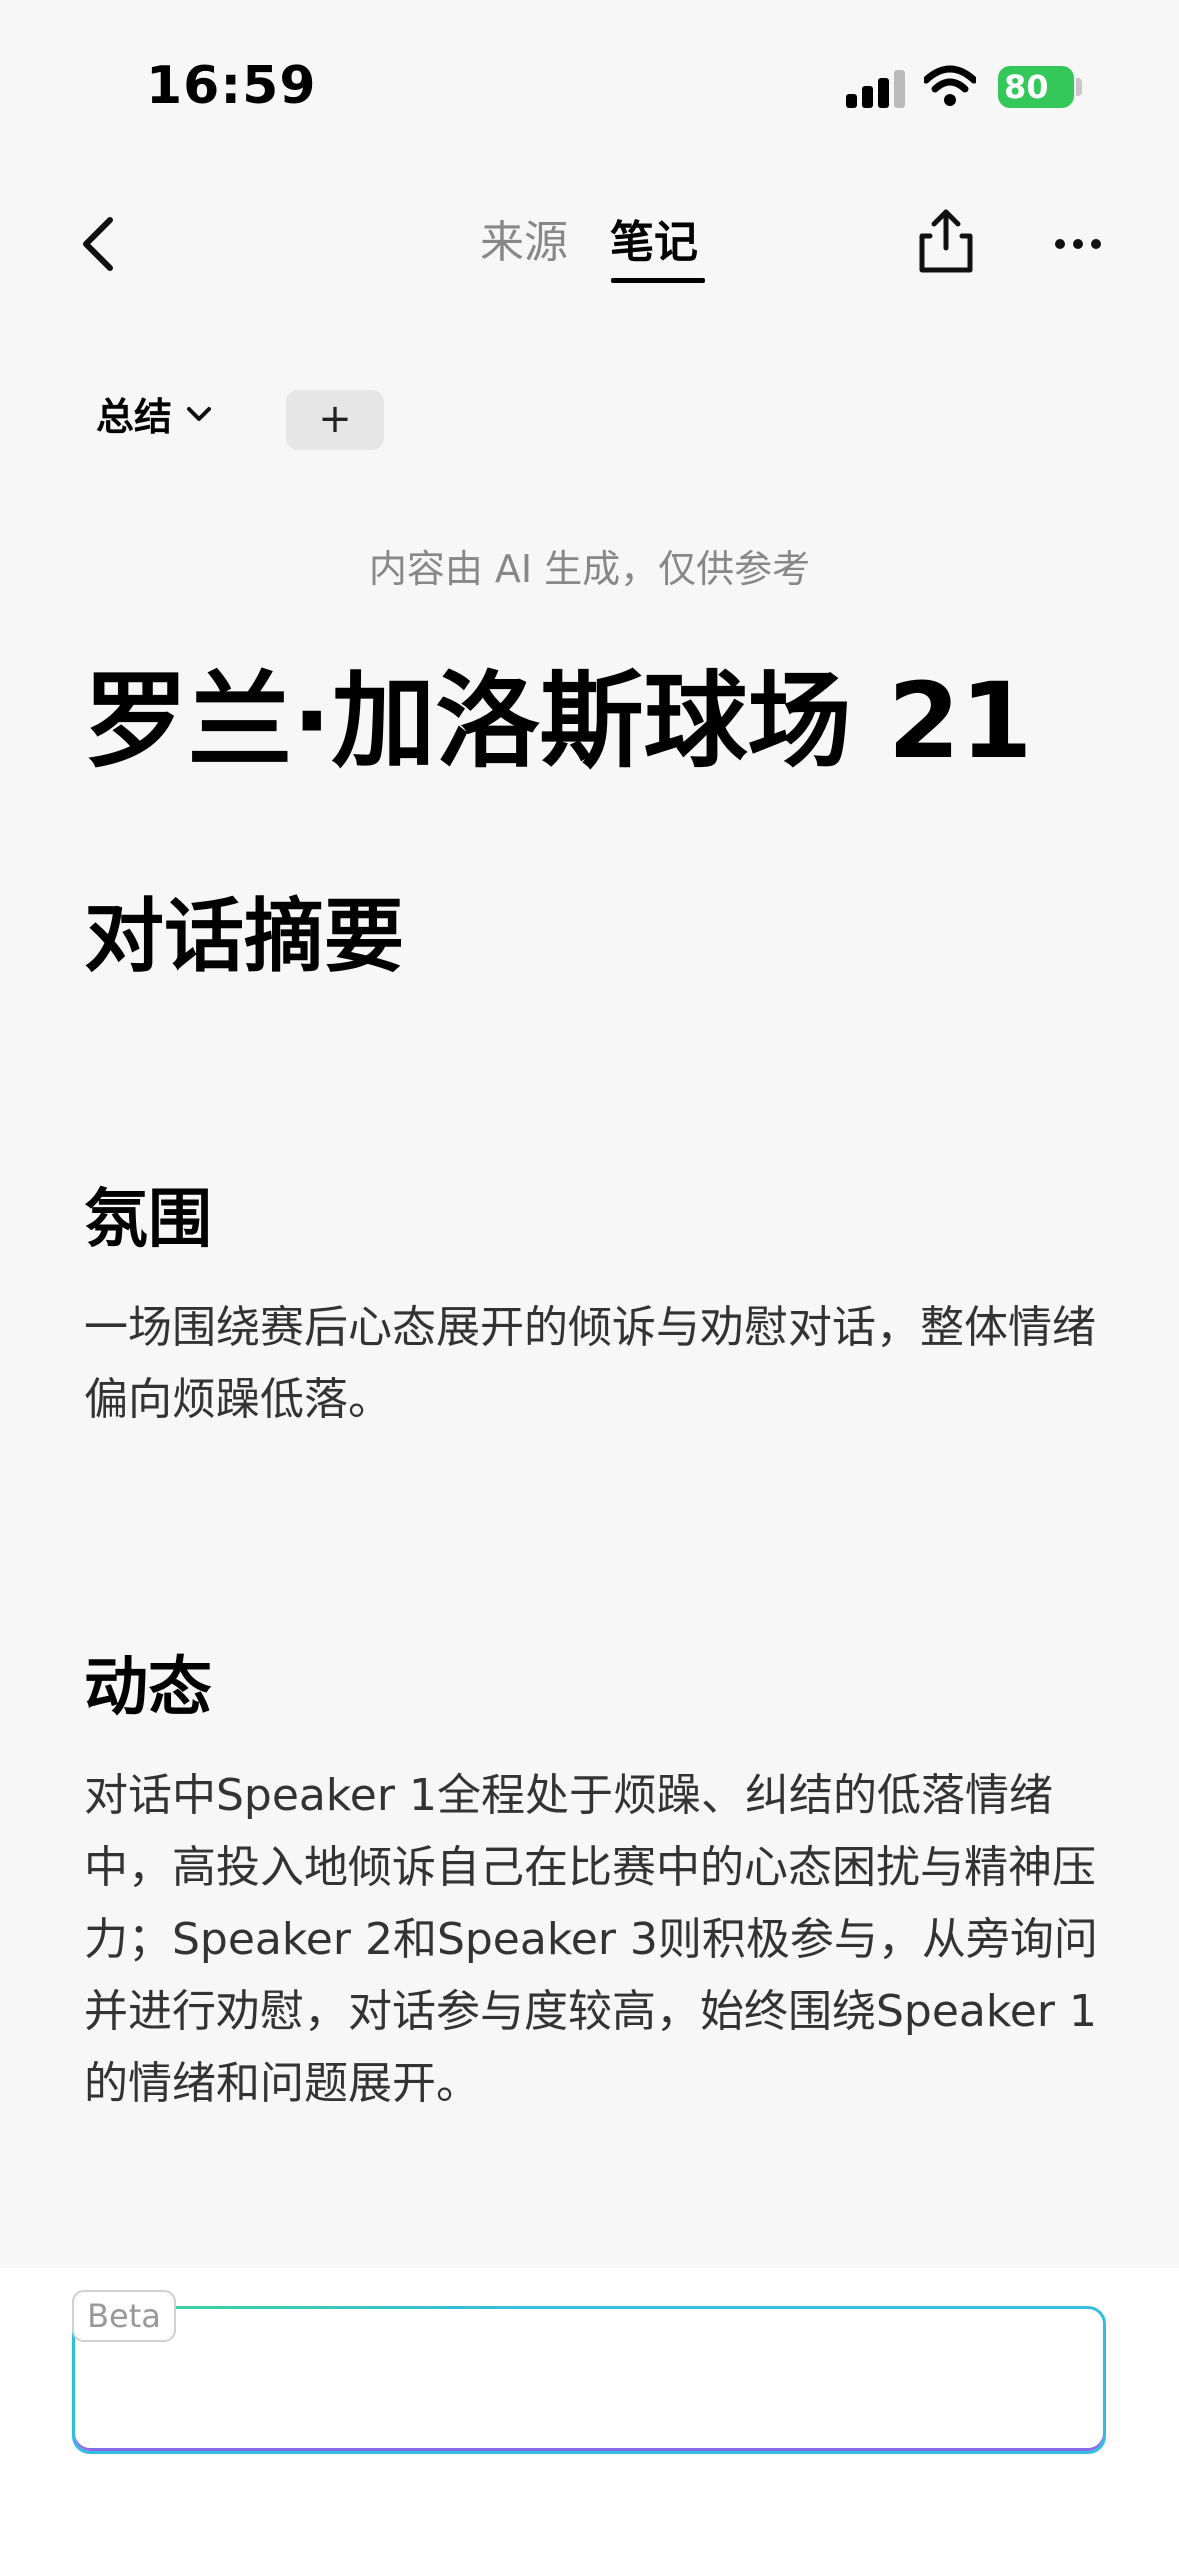 This screenshot has height=2556, width=1179. What do you see at coordinates (199, 413) in the screenshot?
I see `chevron-down-icon` at bounding box center [199, 413].